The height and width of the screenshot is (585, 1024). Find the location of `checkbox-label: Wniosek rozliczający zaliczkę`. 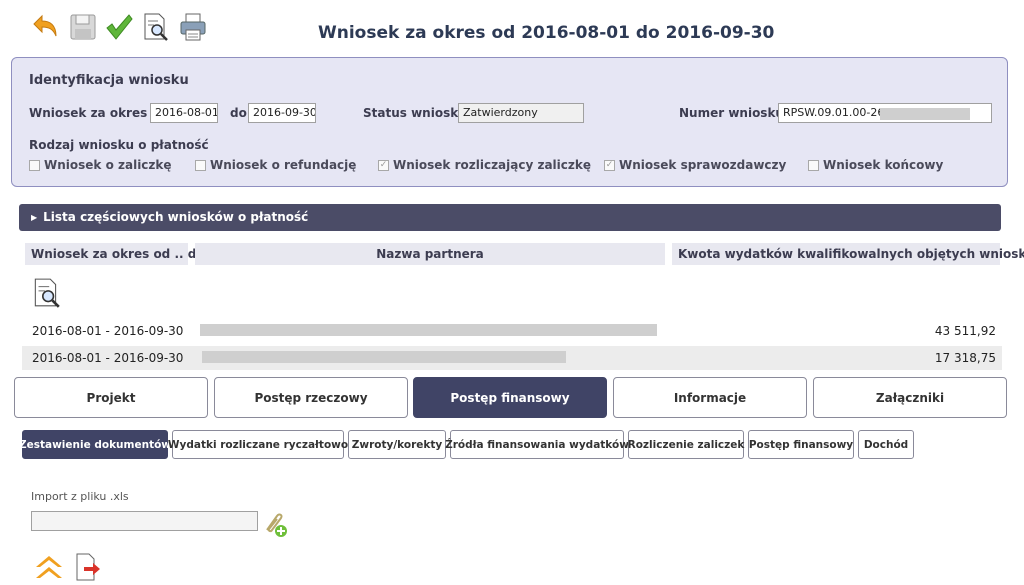

checkbox-label: Wniosek rozliczający zaliczkę is located at coordinates (492, 165).